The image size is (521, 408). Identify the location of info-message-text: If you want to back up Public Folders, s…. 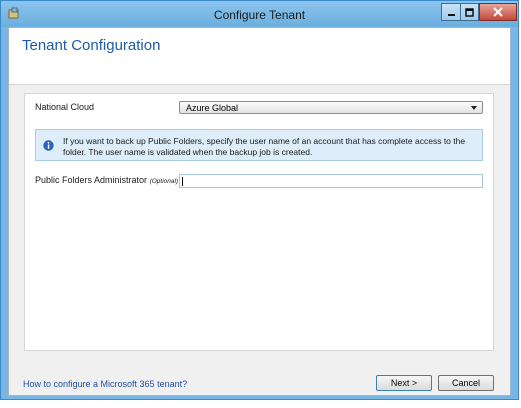
(264, 146).